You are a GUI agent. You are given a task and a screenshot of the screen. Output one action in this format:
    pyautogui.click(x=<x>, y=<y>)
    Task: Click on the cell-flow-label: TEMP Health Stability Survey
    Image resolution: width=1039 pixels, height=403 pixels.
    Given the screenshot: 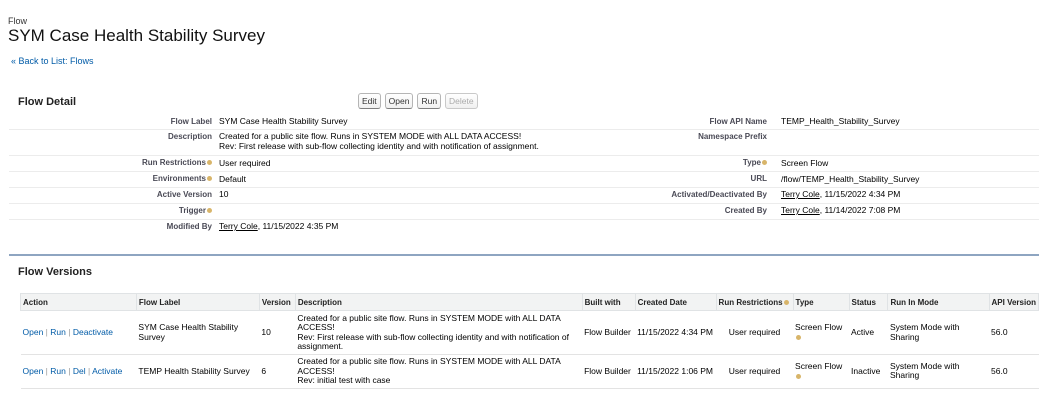 What is the action you would take?
    pyautogui.click(x=198, y=371)
    